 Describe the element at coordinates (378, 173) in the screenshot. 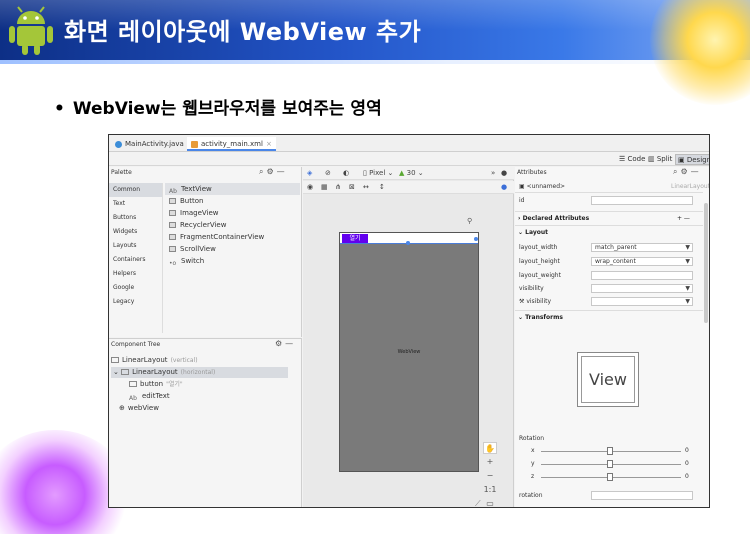

I see `device-dropdown: ▯ Pixel ⌄` at that location.